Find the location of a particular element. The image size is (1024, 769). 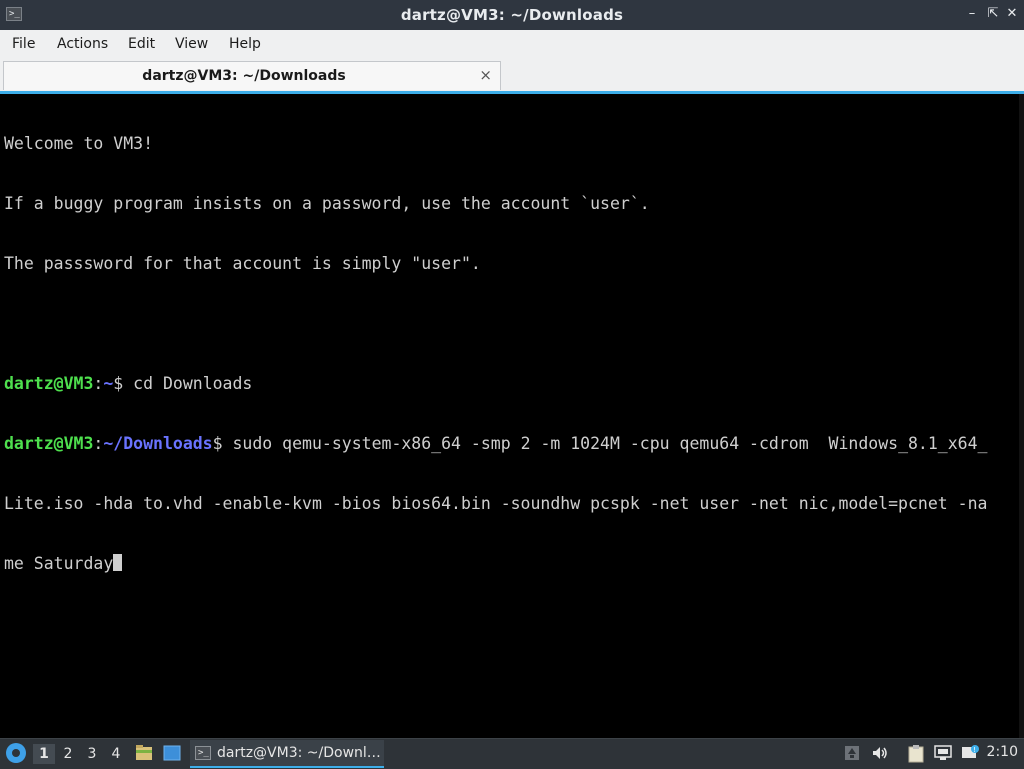

prompt-path: ~ is located at coordinates (108, 383).